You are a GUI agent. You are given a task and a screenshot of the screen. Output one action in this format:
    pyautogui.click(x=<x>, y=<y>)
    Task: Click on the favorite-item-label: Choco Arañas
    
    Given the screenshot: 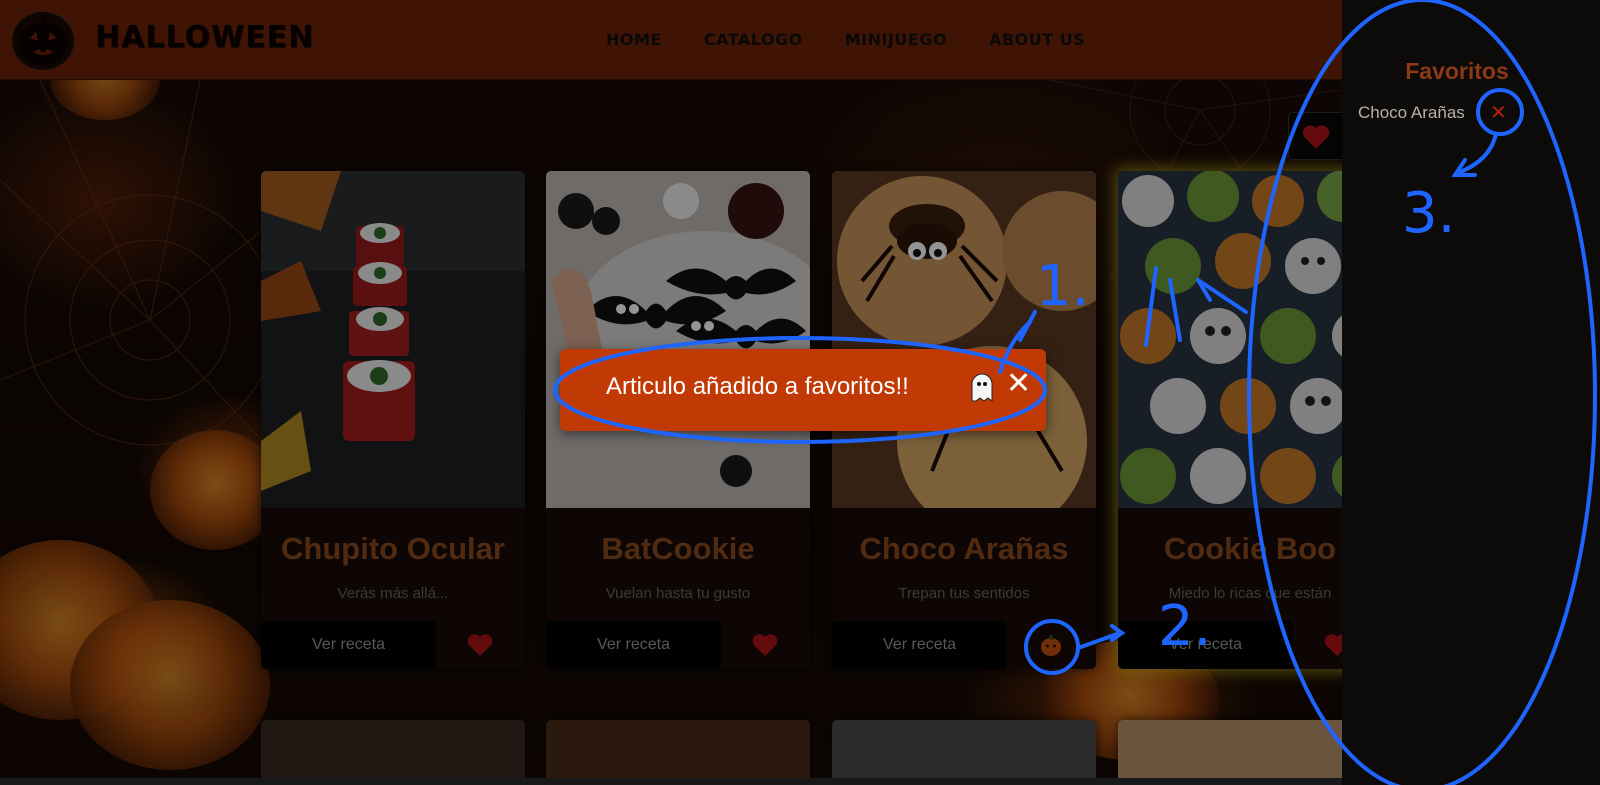 What is the action you would take?
    pyautogui.click(x=1411, y=113)
    